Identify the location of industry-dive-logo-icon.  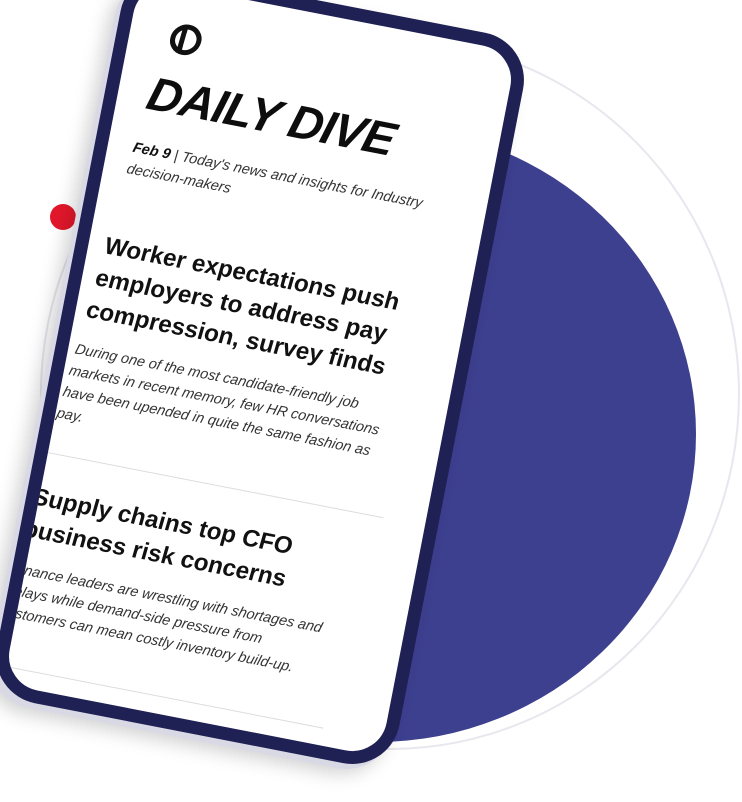
(185, 40).